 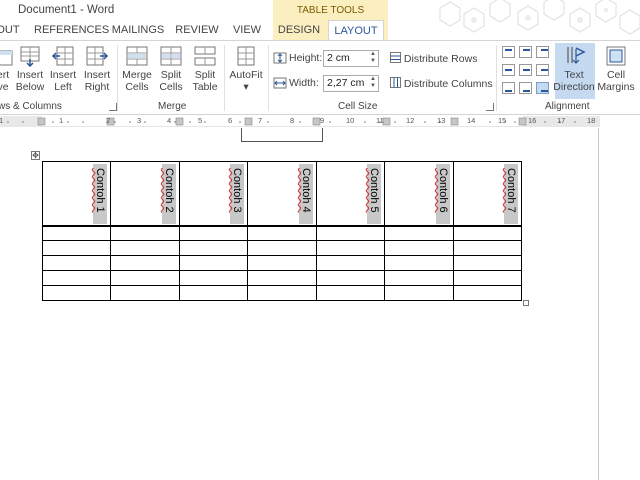 I want to click on tab-review: REVIEW, so click(x=197, y=30).